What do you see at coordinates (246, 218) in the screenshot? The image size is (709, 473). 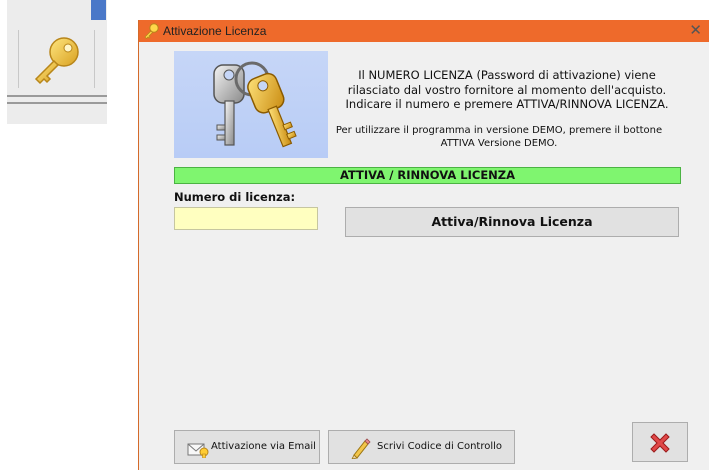 I see `license-number-input` at bounding box center [246, 218].